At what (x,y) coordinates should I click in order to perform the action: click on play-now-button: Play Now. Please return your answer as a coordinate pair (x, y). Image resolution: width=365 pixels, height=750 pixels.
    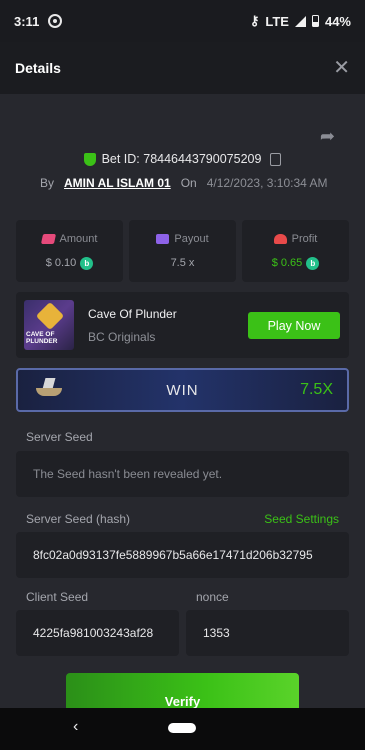
    Looking at the image, I should click on (294, 325).